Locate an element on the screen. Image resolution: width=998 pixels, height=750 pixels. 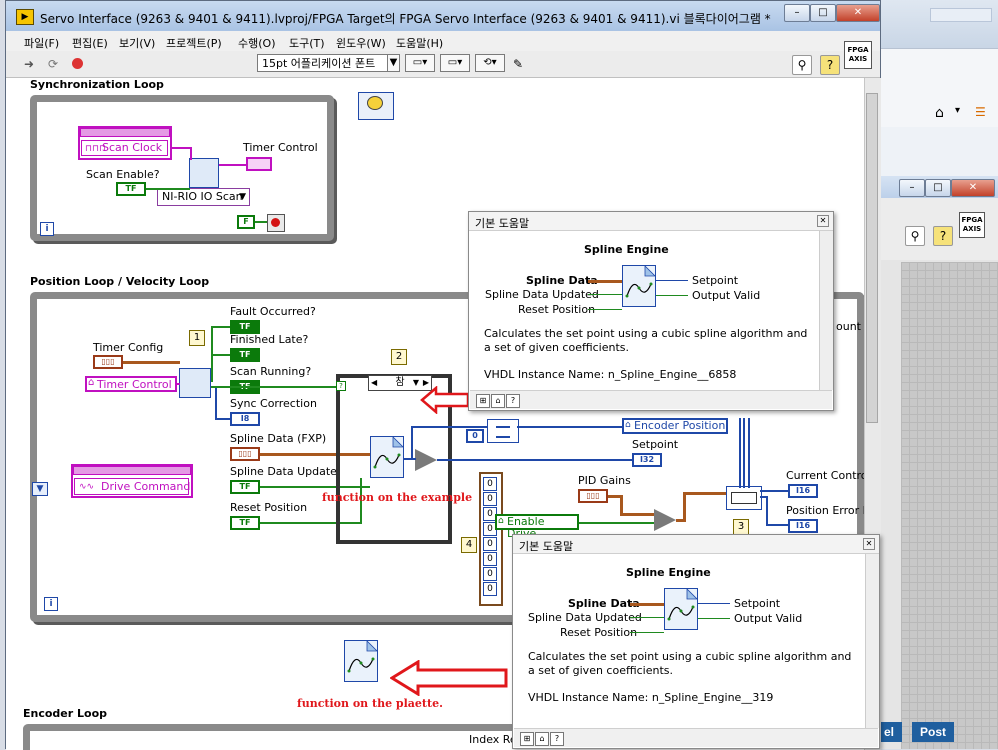
sync-correction-label: Sync Correction is located at coordinates (273, 403).